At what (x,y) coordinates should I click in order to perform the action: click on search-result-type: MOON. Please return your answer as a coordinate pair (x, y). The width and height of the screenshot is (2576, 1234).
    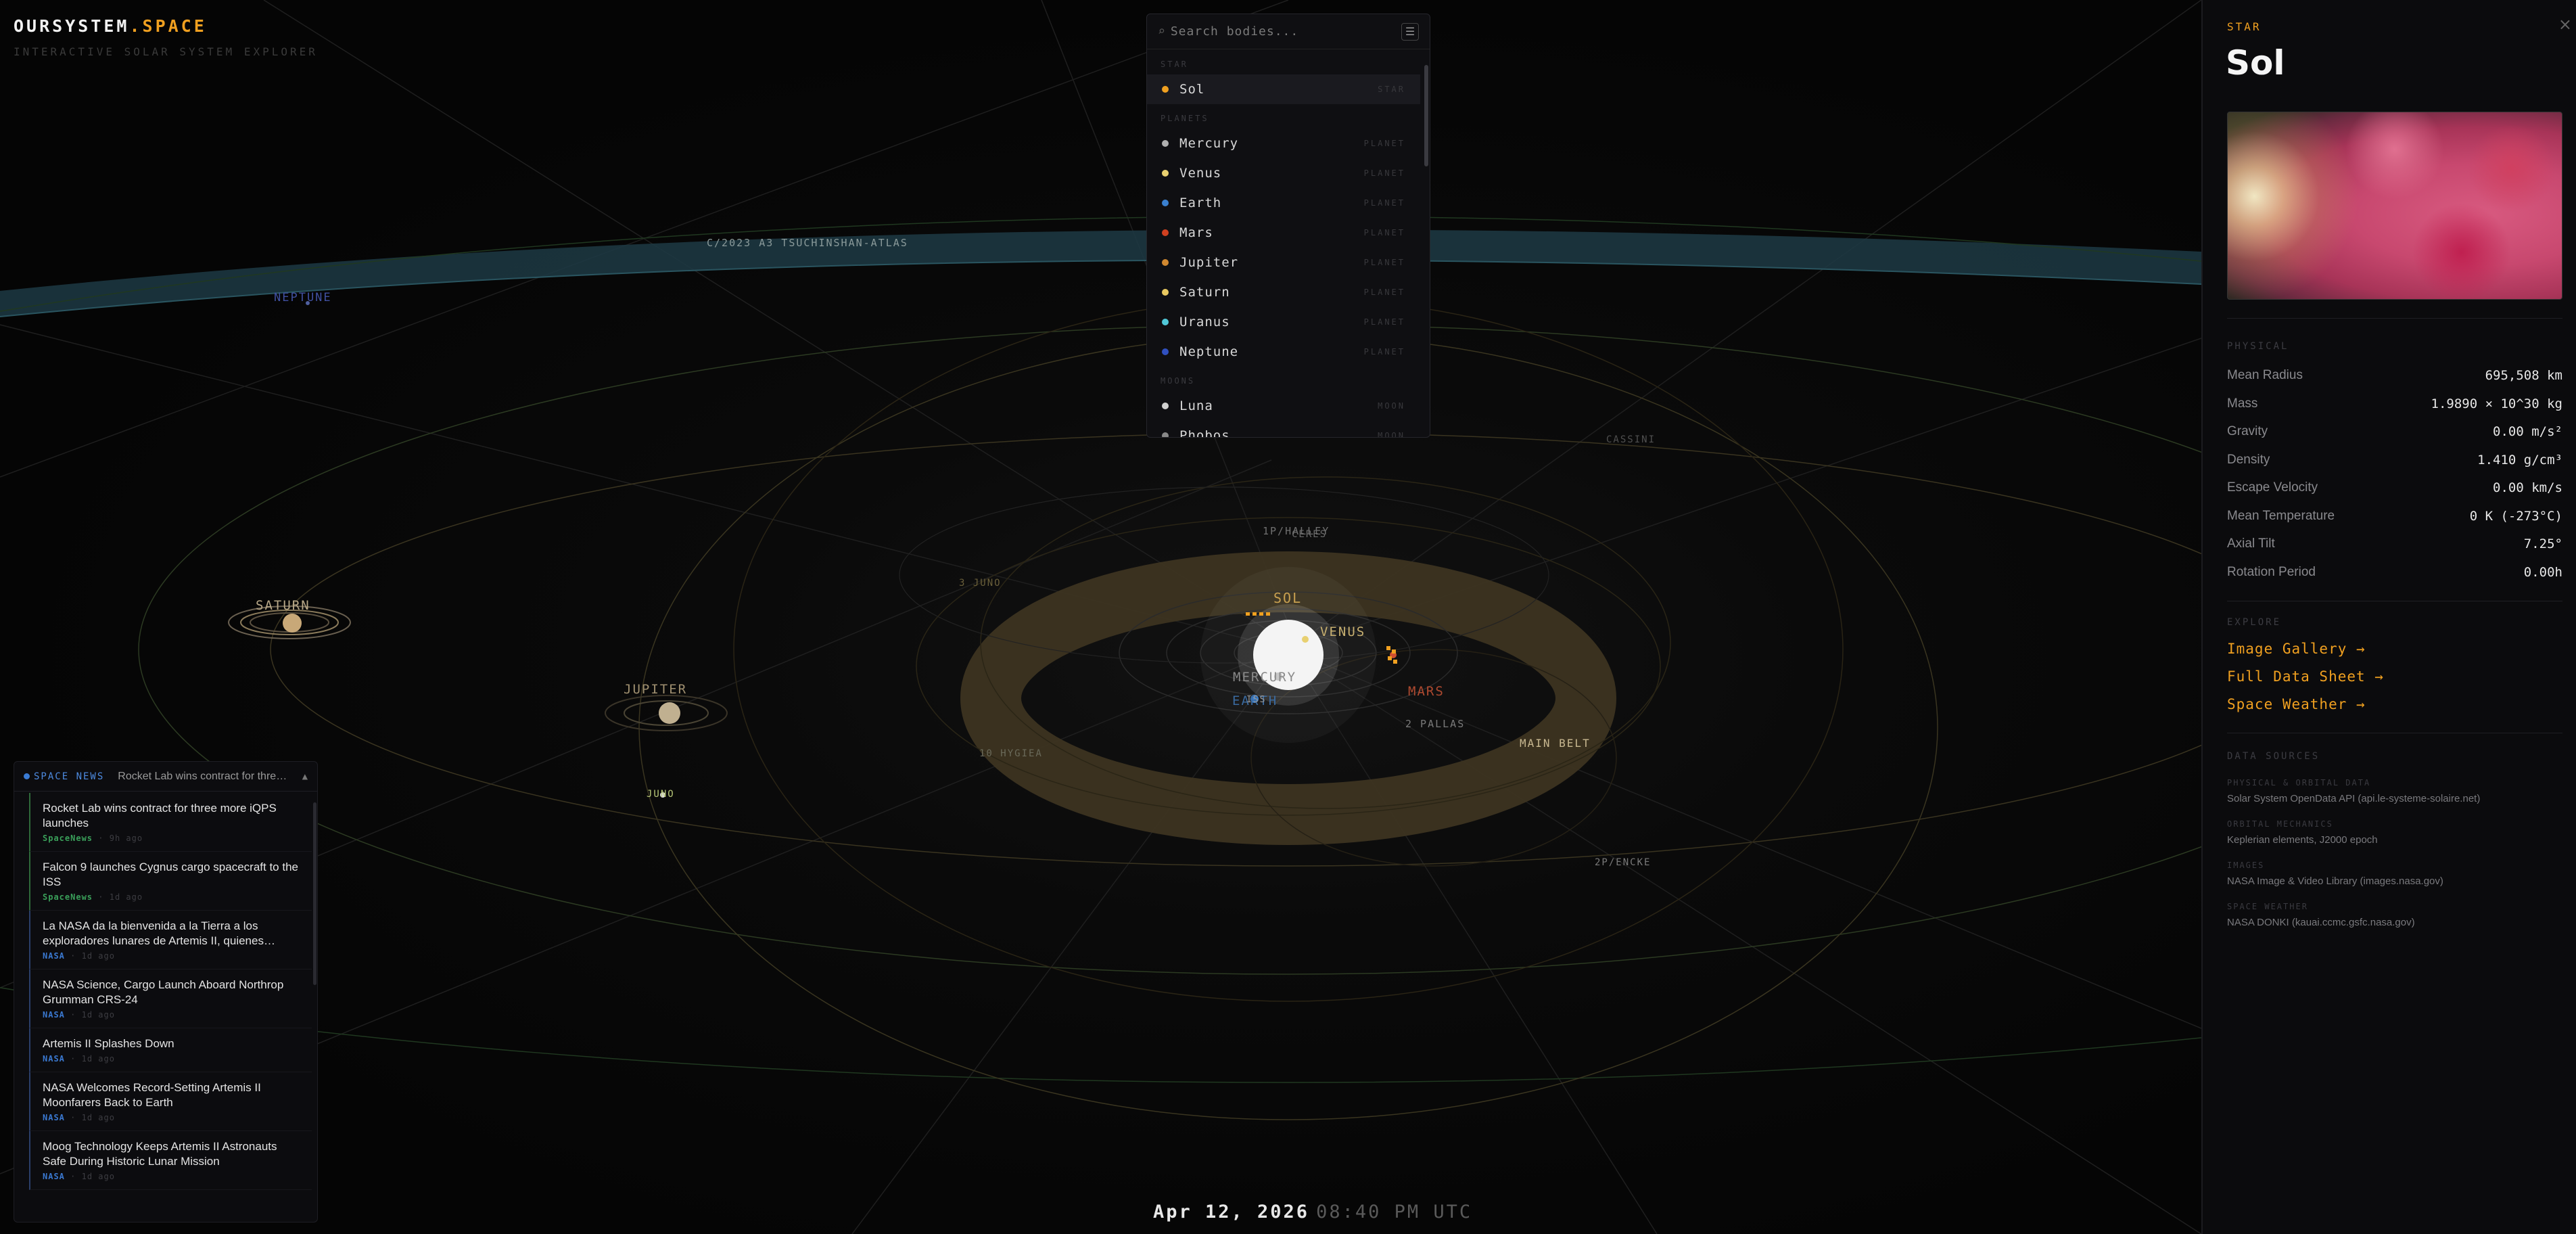
    Looking at the image, I should click on (1391, 434).